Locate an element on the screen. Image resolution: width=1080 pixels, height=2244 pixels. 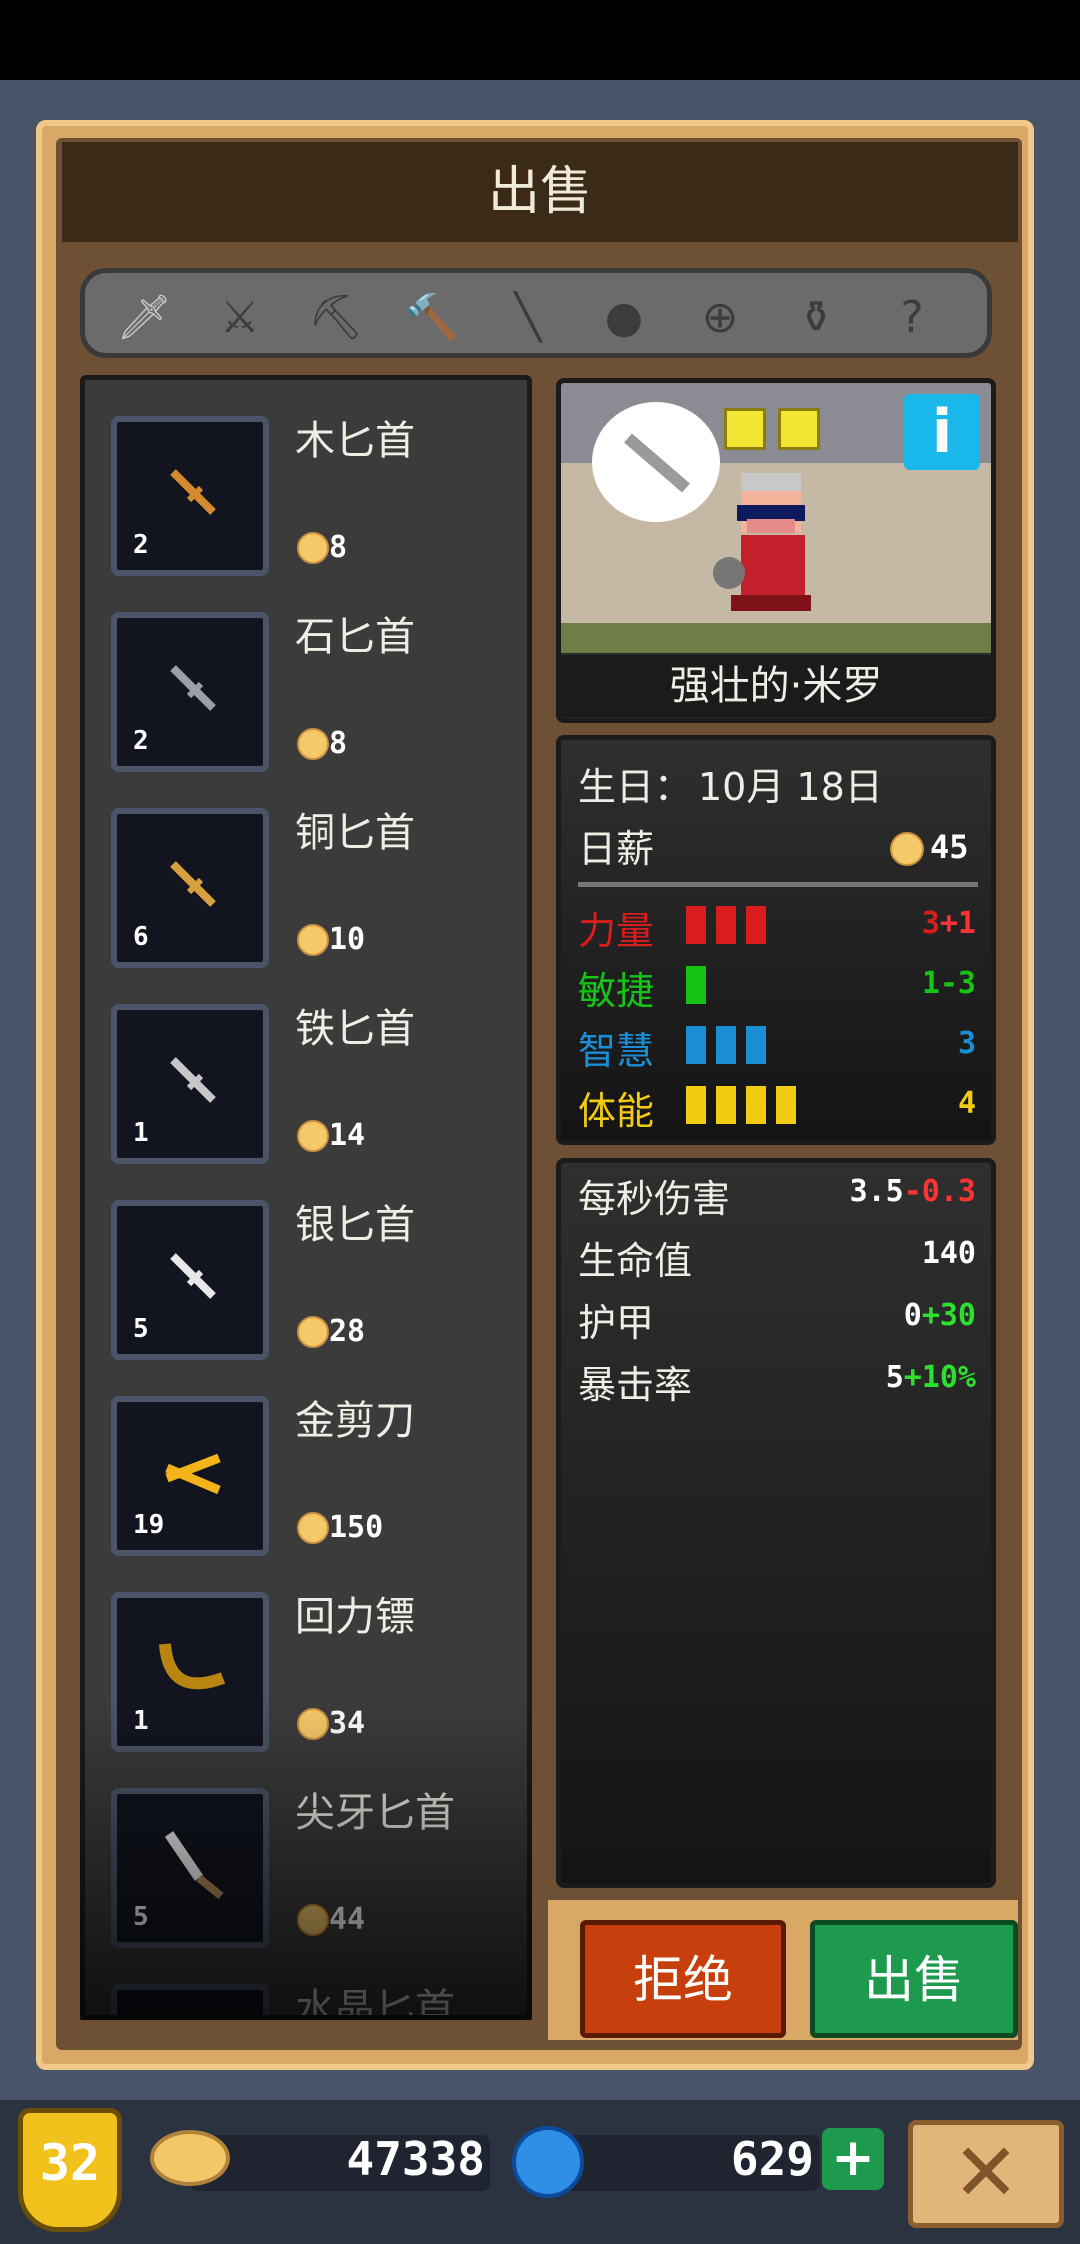
item-name: 金剪刀 is located at coordinates (355, 1421).